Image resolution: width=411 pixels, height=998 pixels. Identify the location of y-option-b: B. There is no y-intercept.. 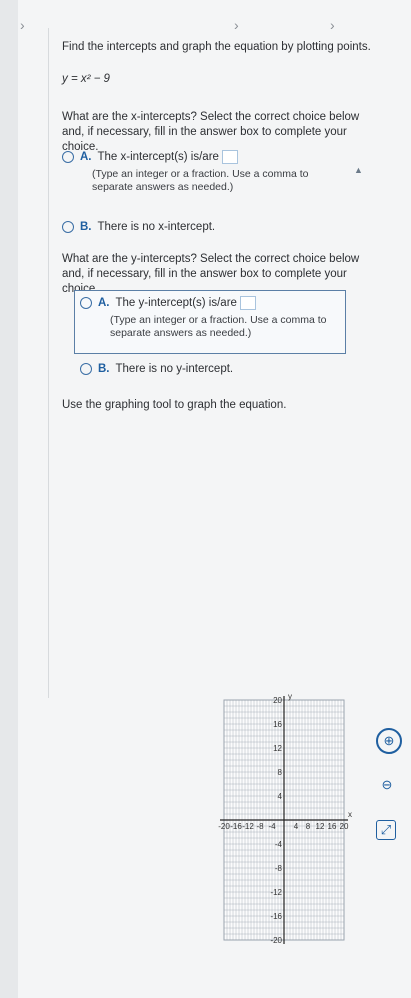
(210, 369).